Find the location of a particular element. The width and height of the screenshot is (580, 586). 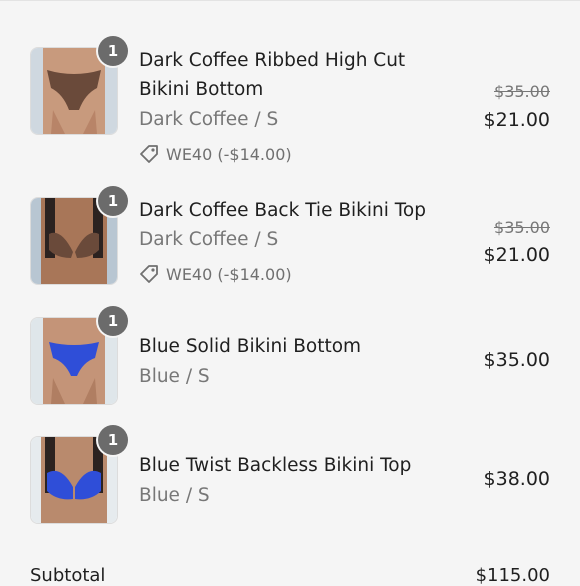

top-divider is located at coordinates (290, 0).